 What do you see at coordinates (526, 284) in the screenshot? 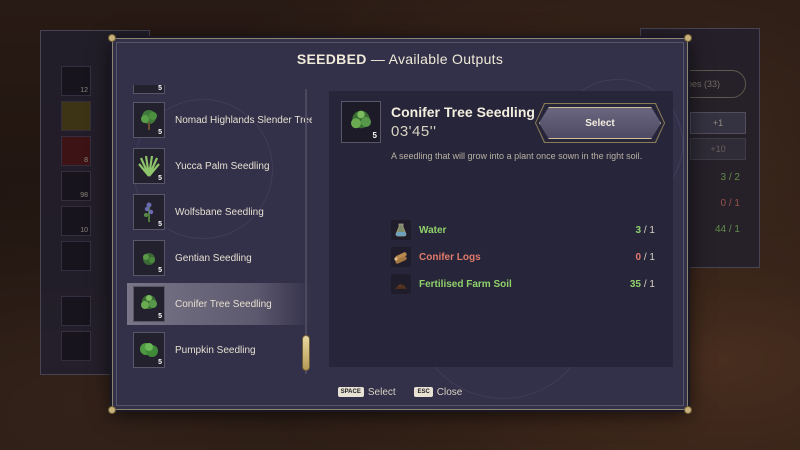
I see `requirement-row: Fertilised Farm Soil 35 / 1` at bounding box center [526, 284].